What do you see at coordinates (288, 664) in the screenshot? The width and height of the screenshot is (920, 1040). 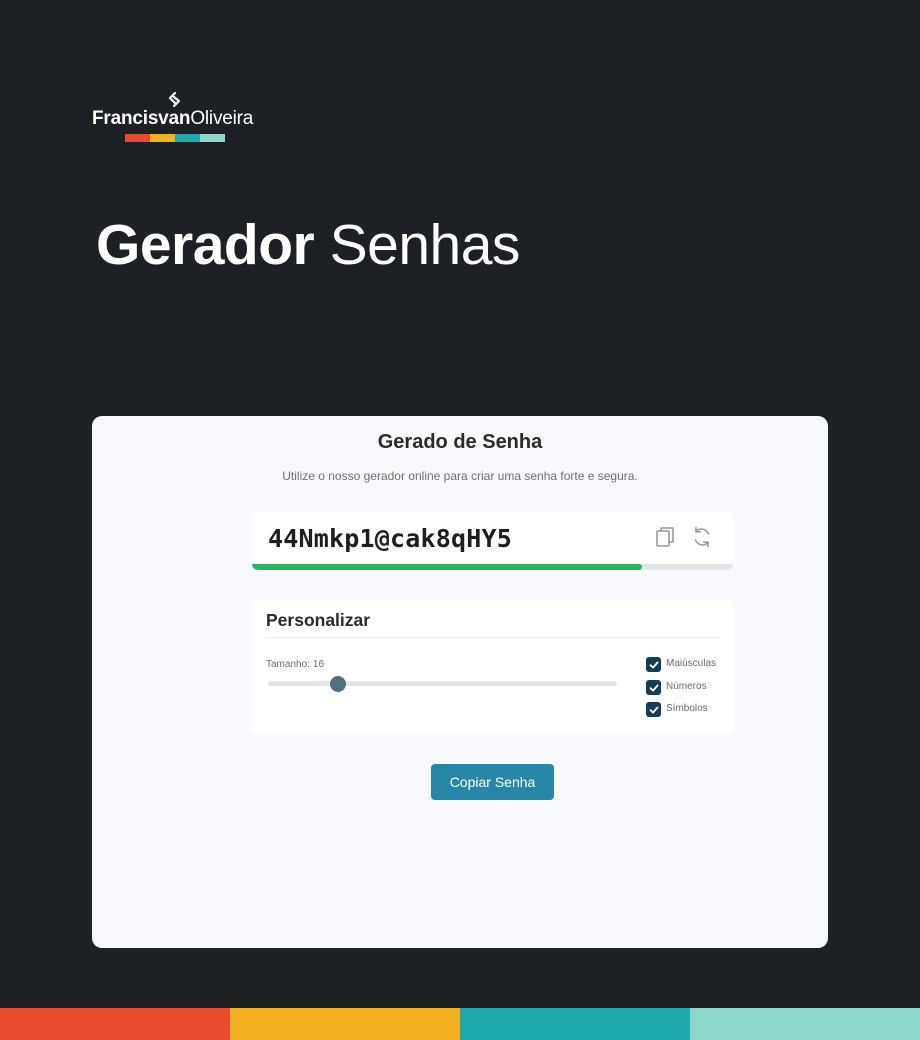 I see `length-label-text: Tamanho:` at bounding box center [288, 664].